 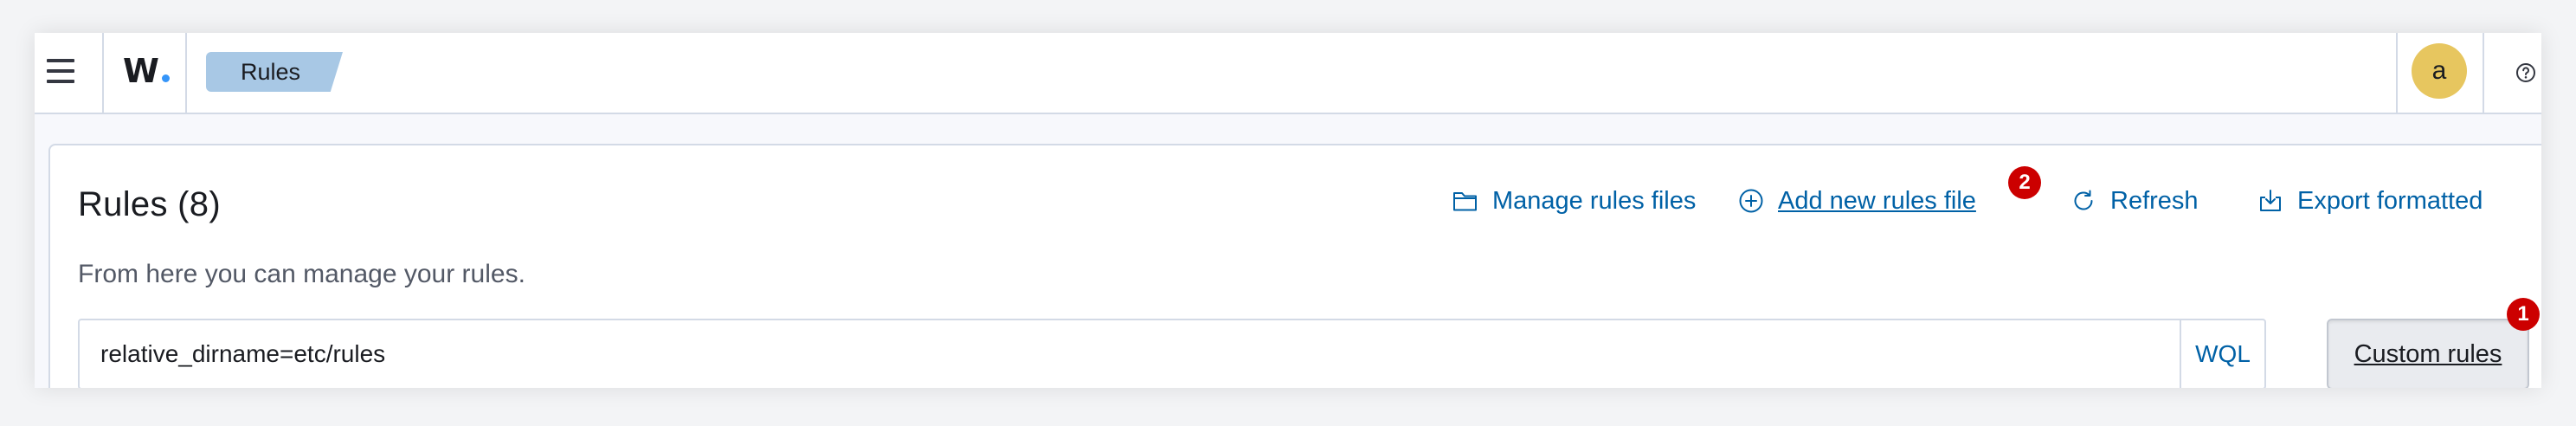 What do you see at coordinates (60, 71) in the screenshot?
I see `menu-icon` at bounding box center [60, 71].